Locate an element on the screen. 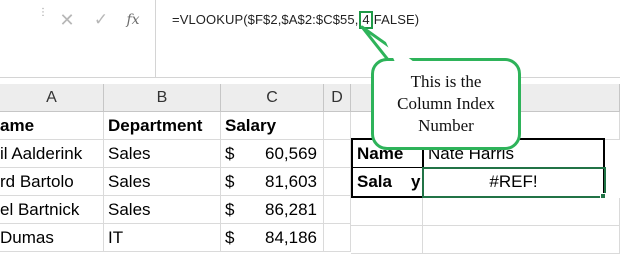 Image resolution: width=620 pixels, height=260 pixels. formula-input: =VLOOKUP($F$2,$A$2:$C$55, 4 FALSE) is located at coordinates (295, 20).